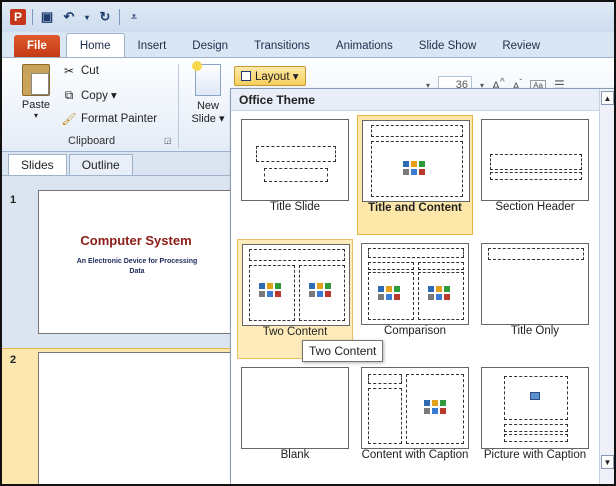 Image resolution: width=616 pixels, height=486 pixels. Describe the element at coordinates (295, 332) in the screenshot. I see `layout-label: Two Content` at that location.